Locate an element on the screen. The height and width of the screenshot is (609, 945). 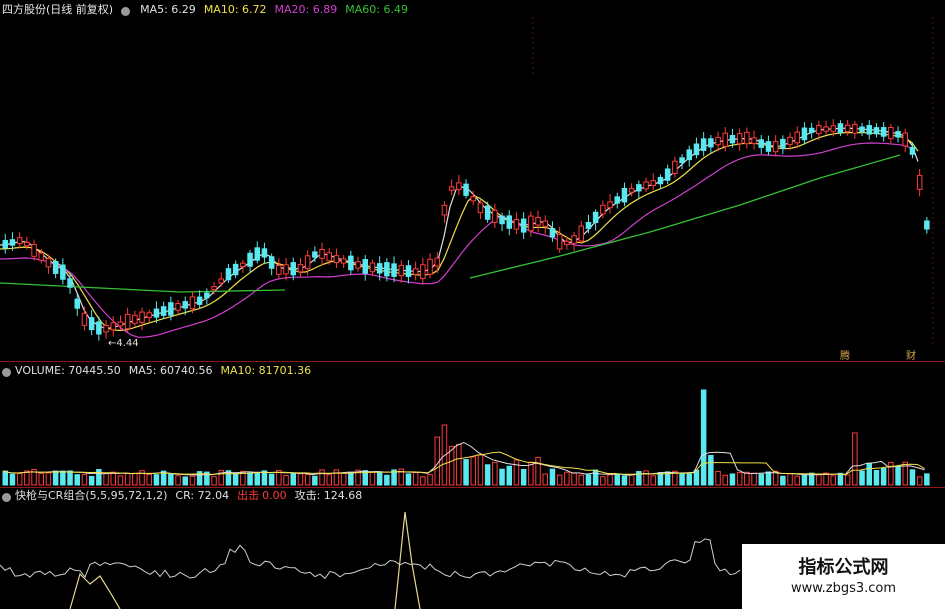
low-price-marker: ←4.44 is located at coordinates (123, 343).